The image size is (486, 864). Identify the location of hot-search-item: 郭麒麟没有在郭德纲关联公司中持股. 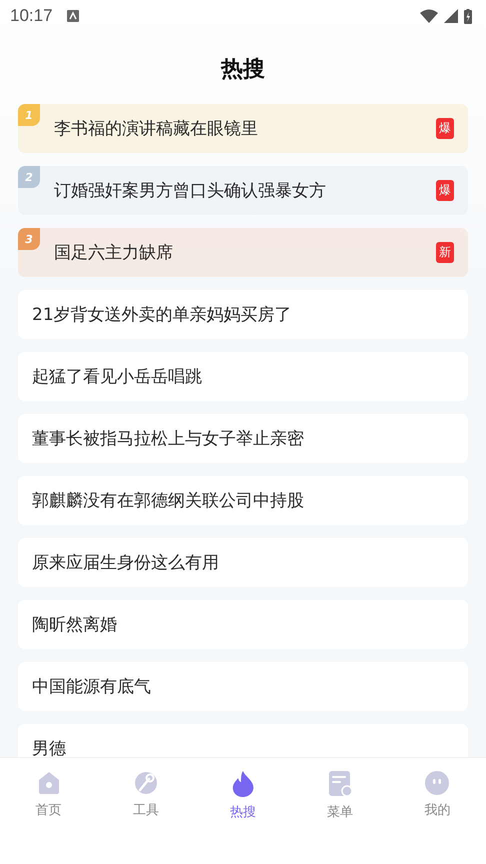
(243, 500).